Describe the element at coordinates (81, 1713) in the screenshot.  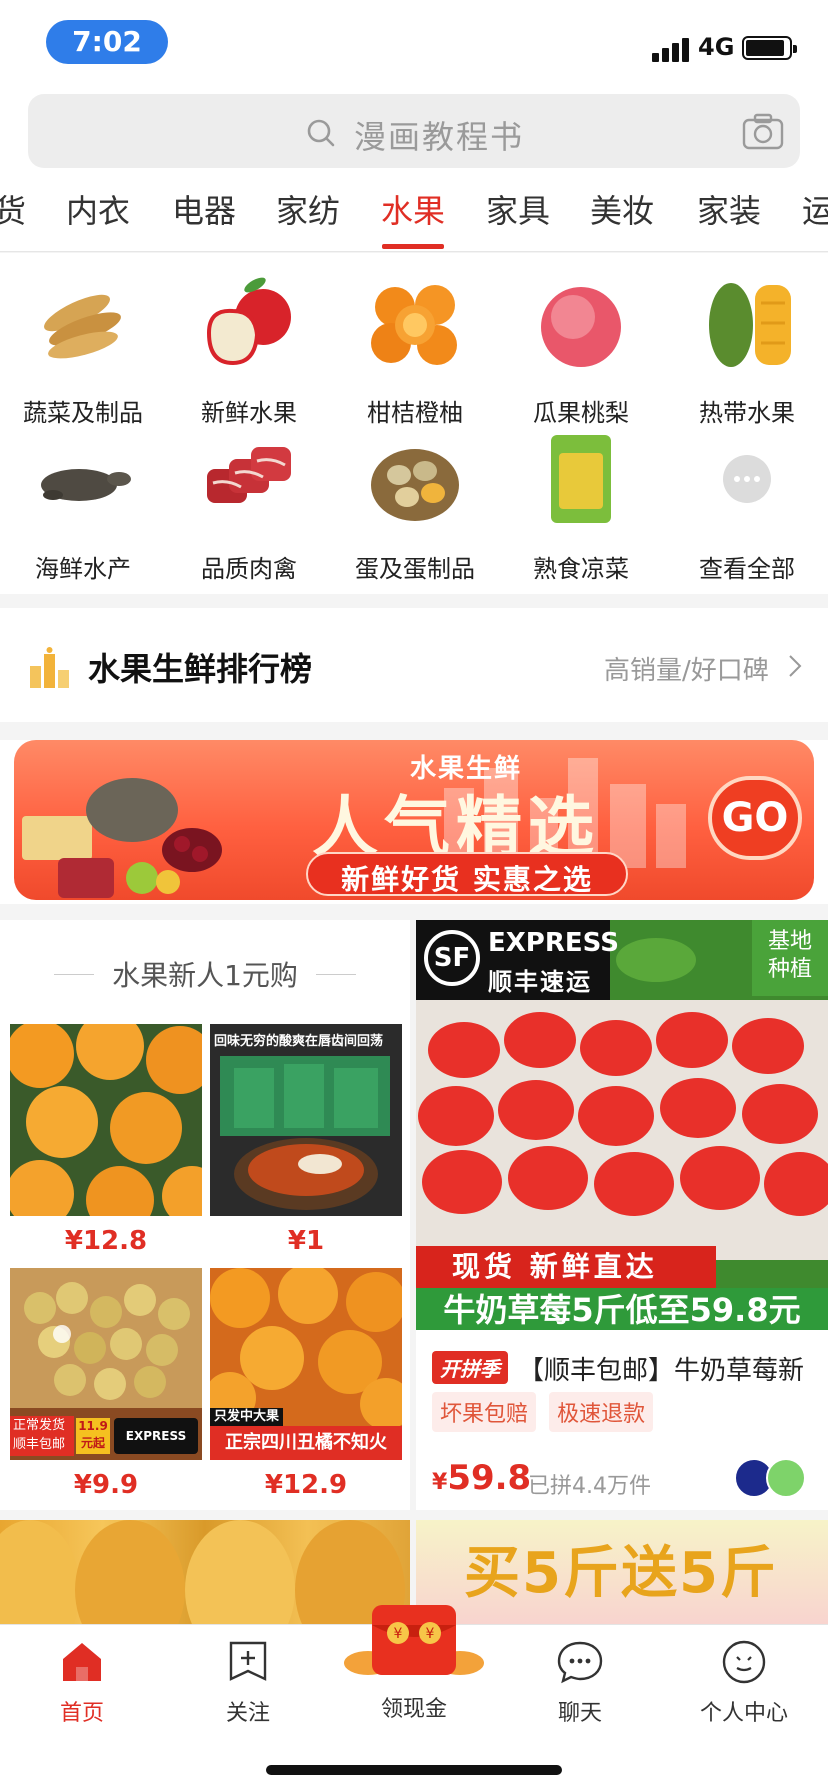
I see `nav-label: 首页` at that location.